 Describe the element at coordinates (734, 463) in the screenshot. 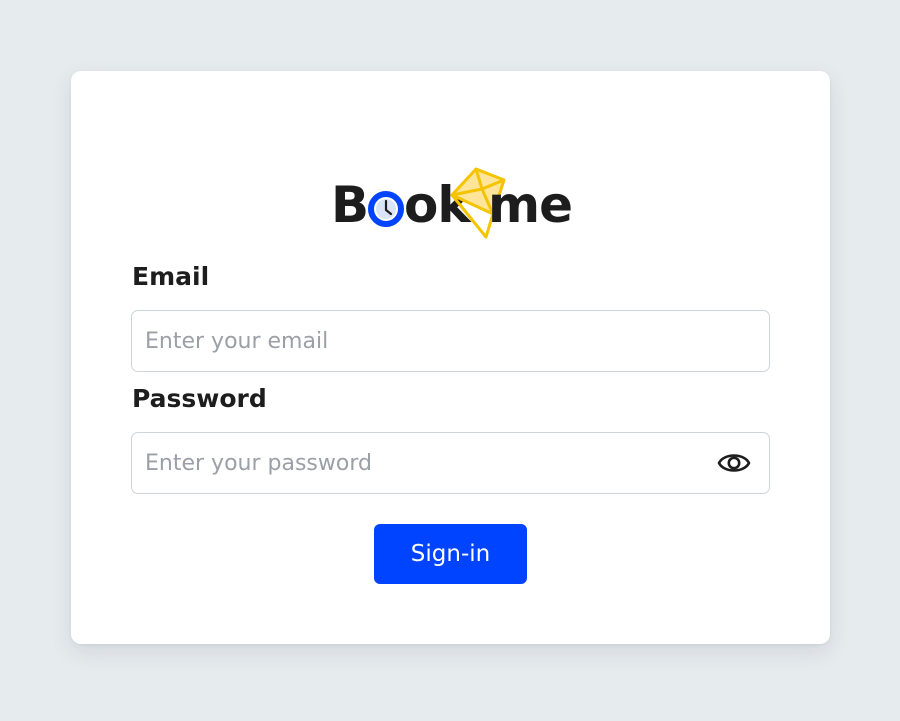

I see `eye-icon` at that location.